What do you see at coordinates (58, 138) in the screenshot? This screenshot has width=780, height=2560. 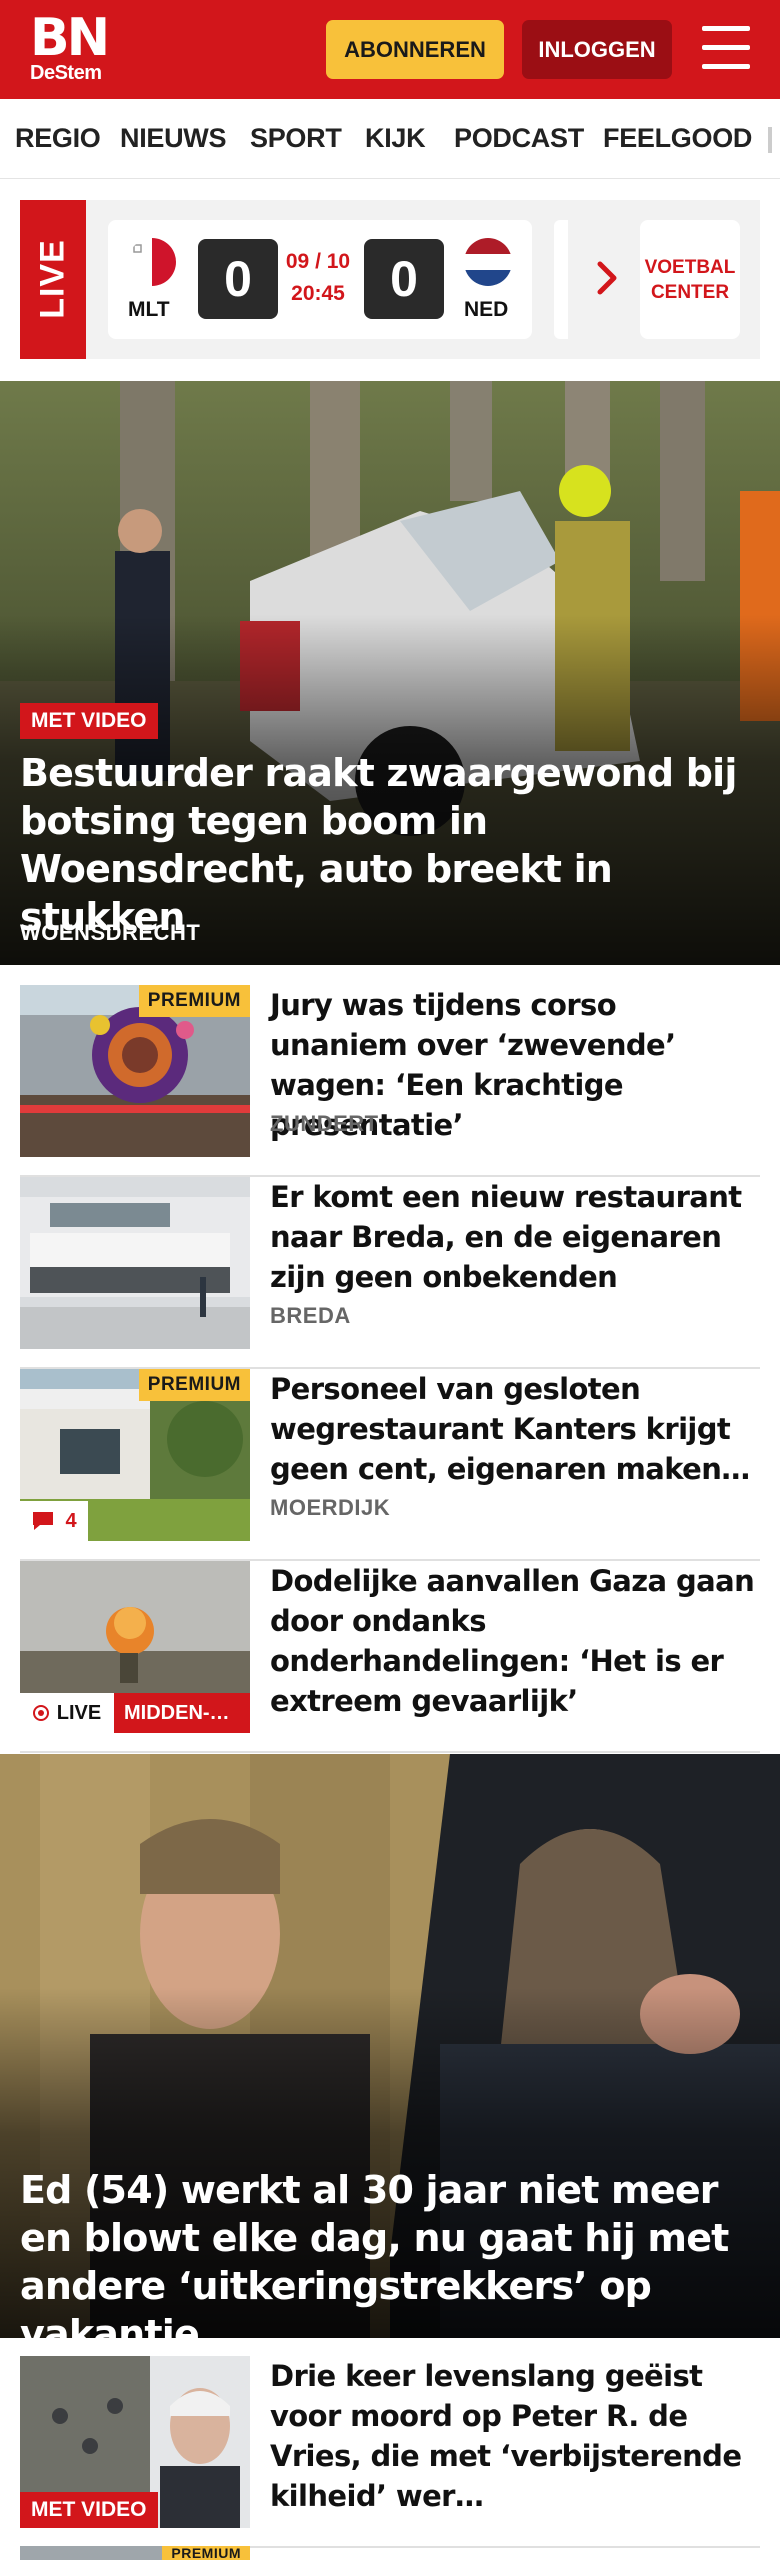 I see `nav-item-regio: REGIO` at bounding box center [58, 138].